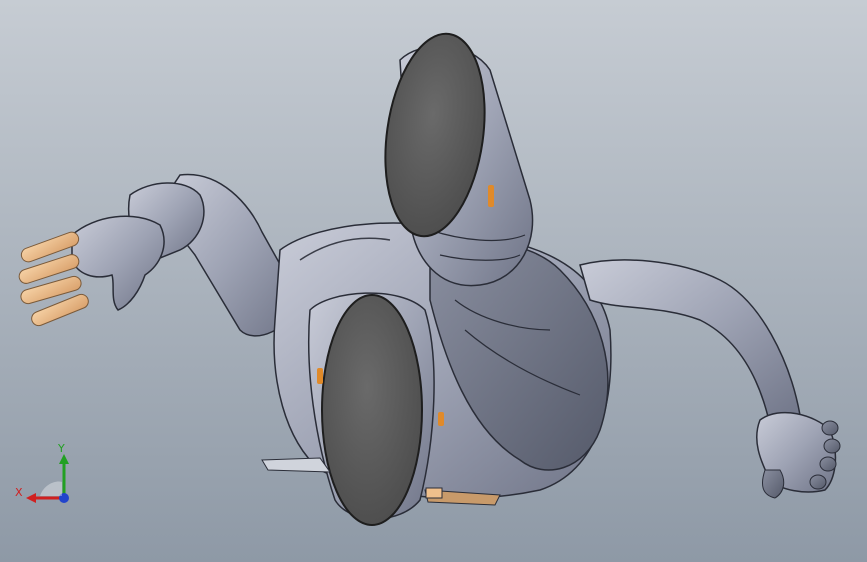  Describe the element at coordinates (320, 376) in the screenshot. I see `lower-leg-accent` at that location.